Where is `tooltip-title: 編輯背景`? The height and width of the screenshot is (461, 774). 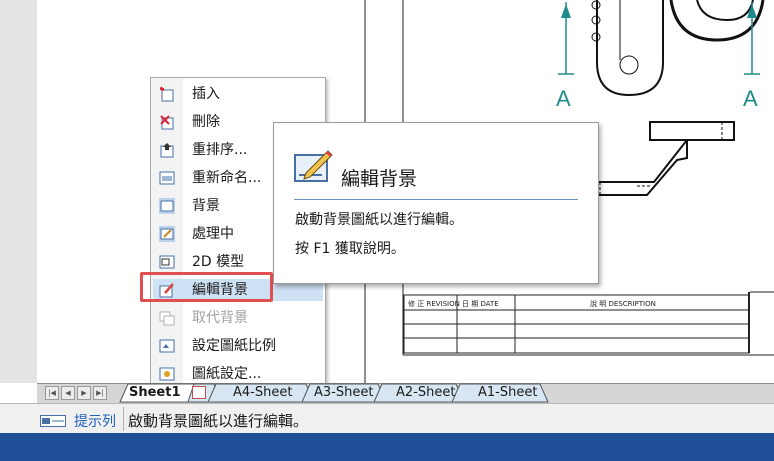
tooltip-title: 編輯背景 is located at coordinates (379, 179).